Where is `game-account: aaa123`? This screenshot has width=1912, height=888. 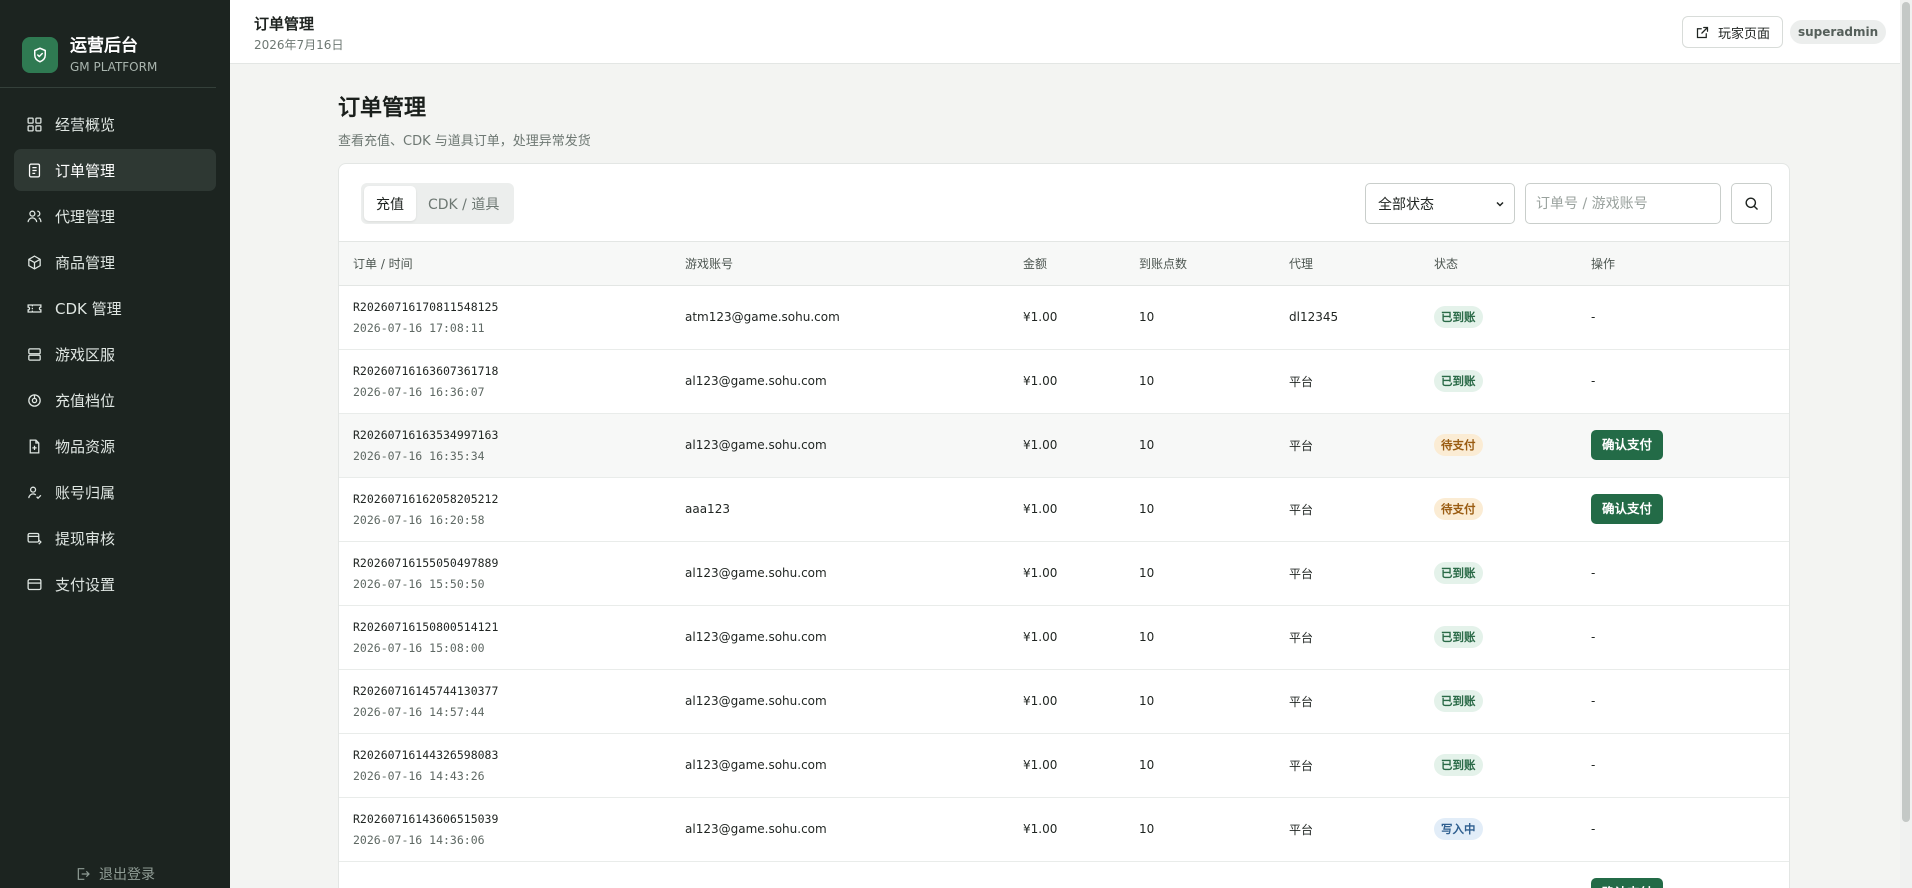
game-account: aaa123 is located at coordinates (854, 509).